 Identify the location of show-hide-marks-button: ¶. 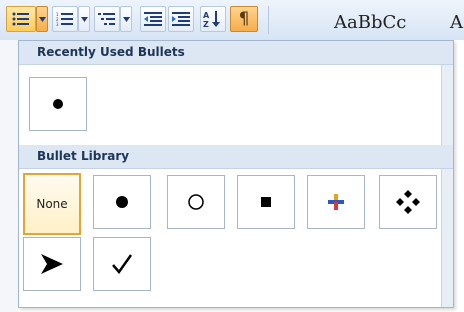
(244, 19).